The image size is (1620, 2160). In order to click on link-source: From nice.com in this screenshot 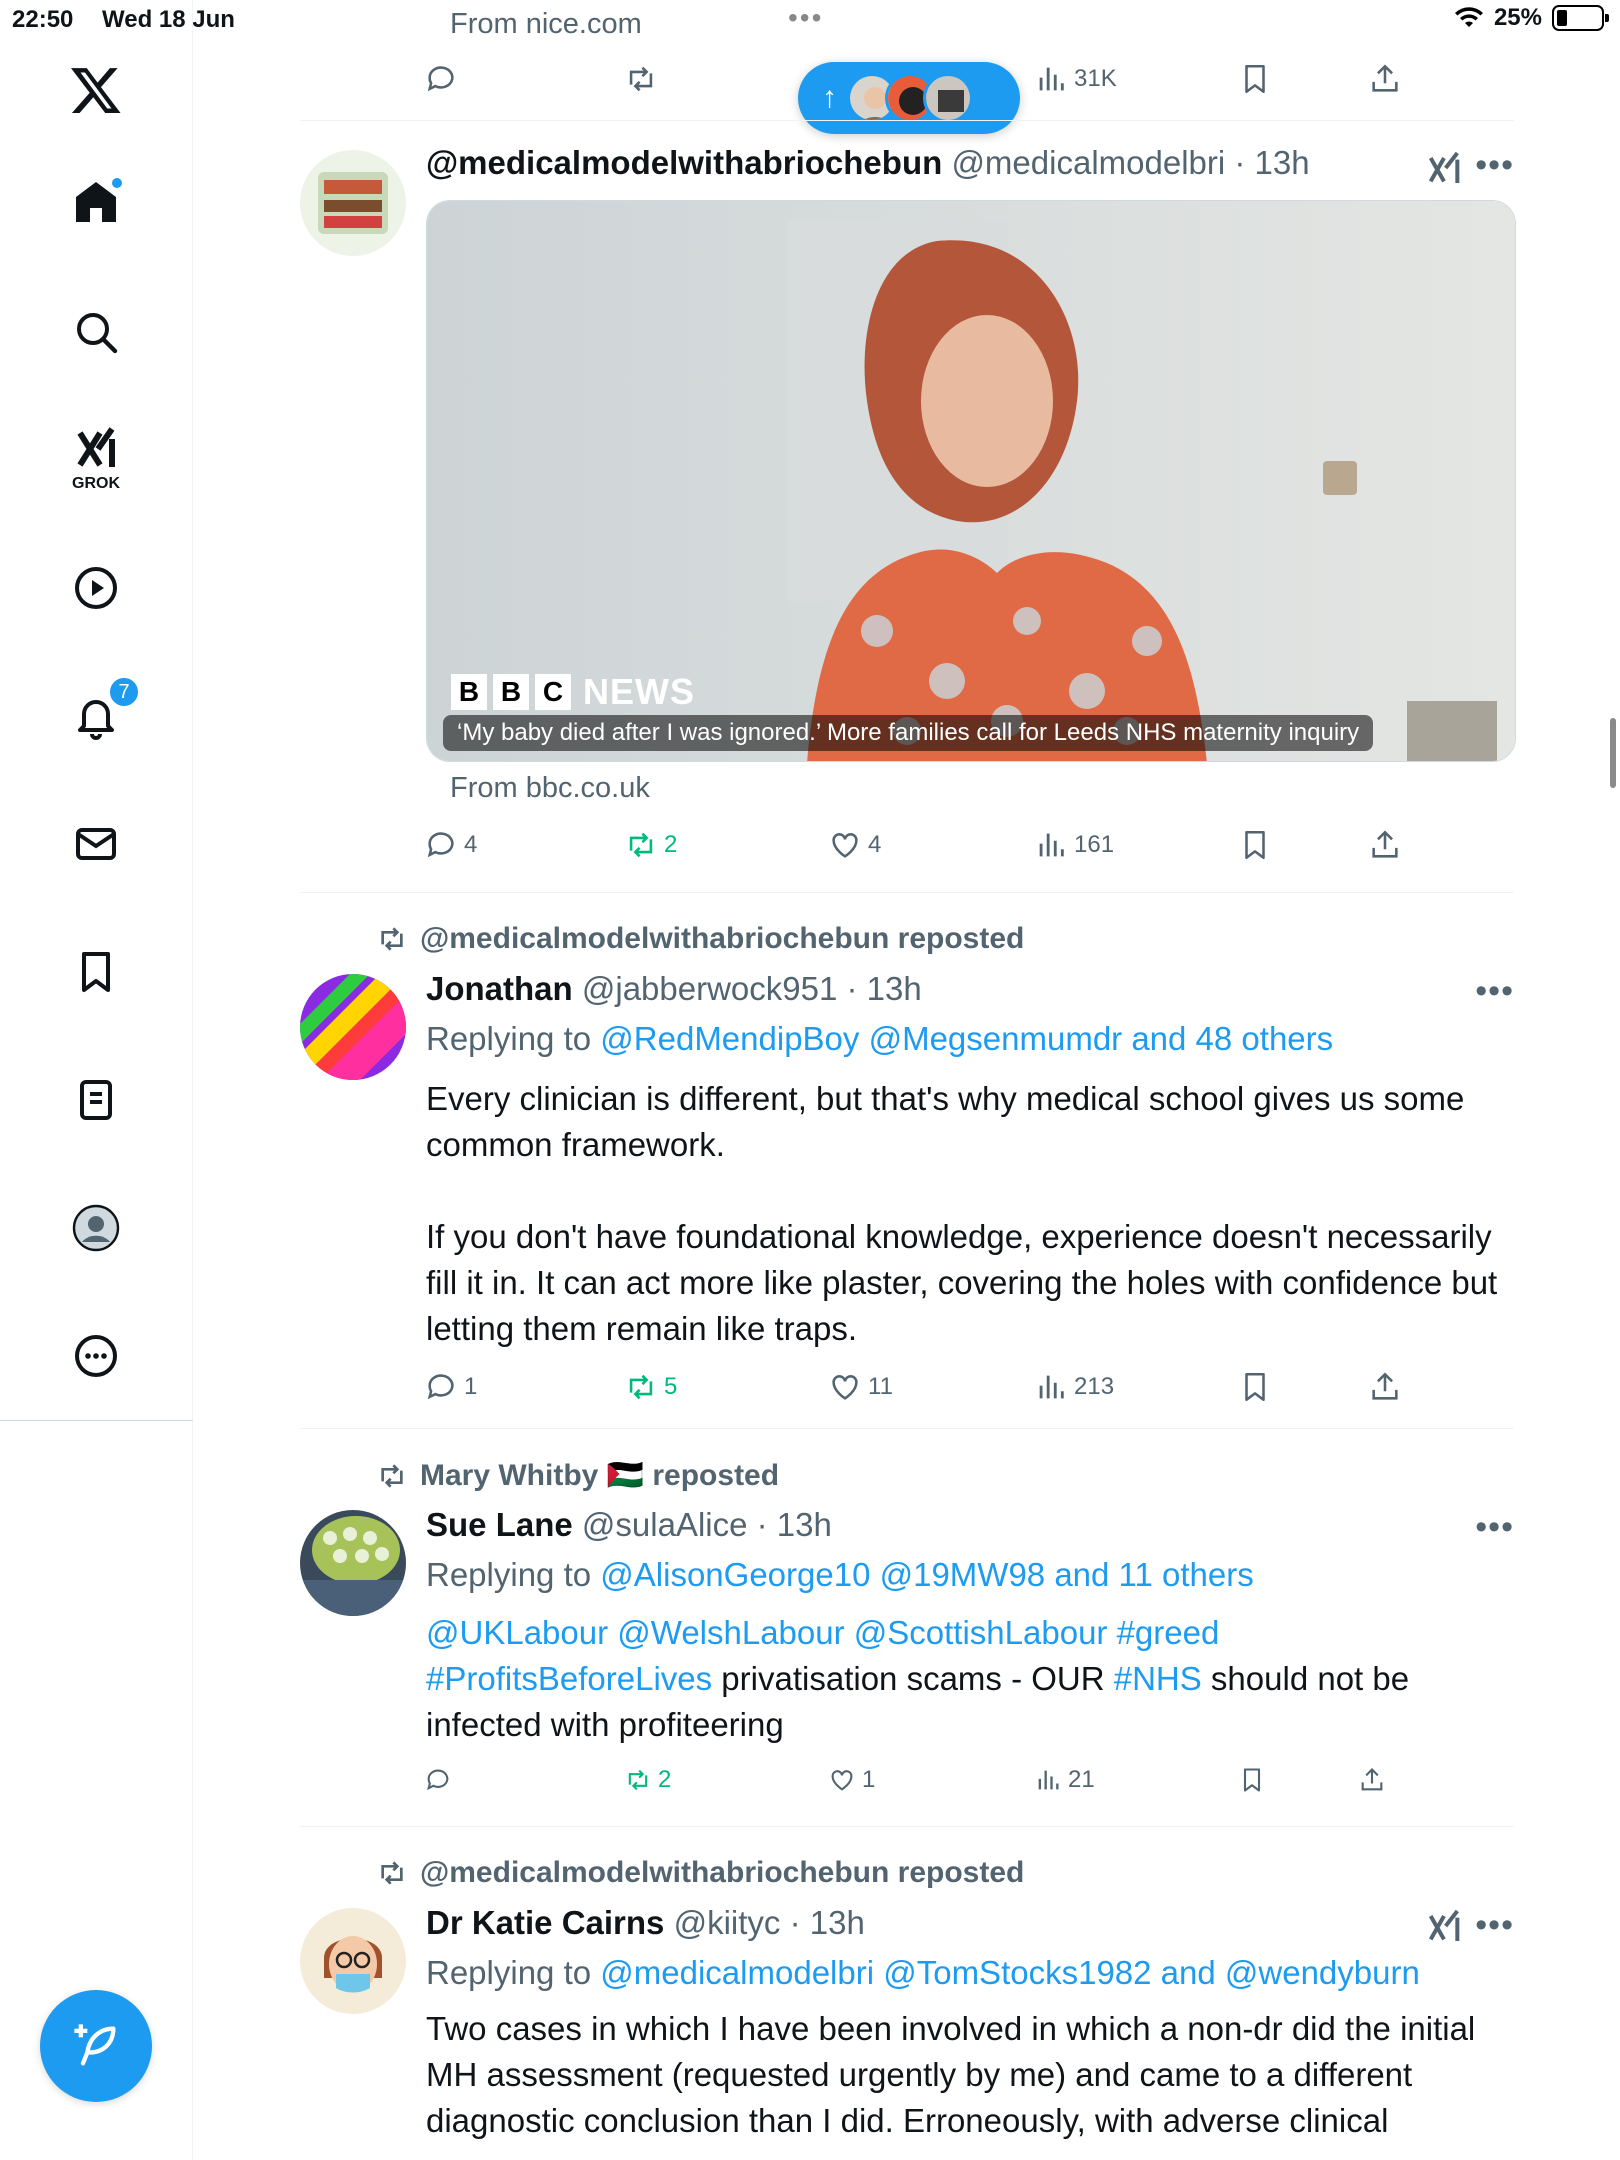, I will do `click(546, 24)`.